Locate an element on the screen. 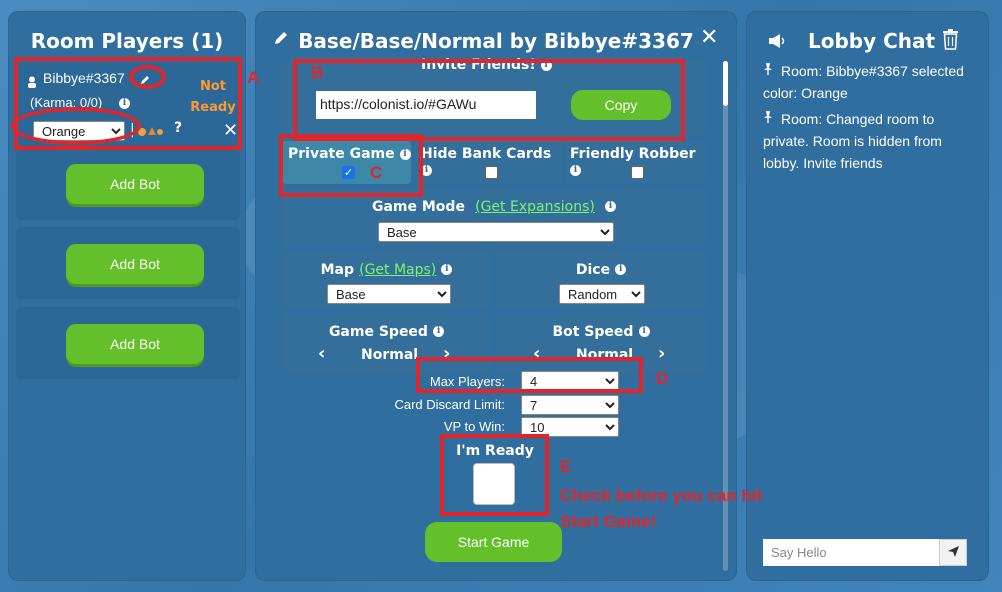 The width and height of the screenshot is (1002, 592). card-discard-limit-label: Card Discard Limit: is located at coordinates (449, 404).